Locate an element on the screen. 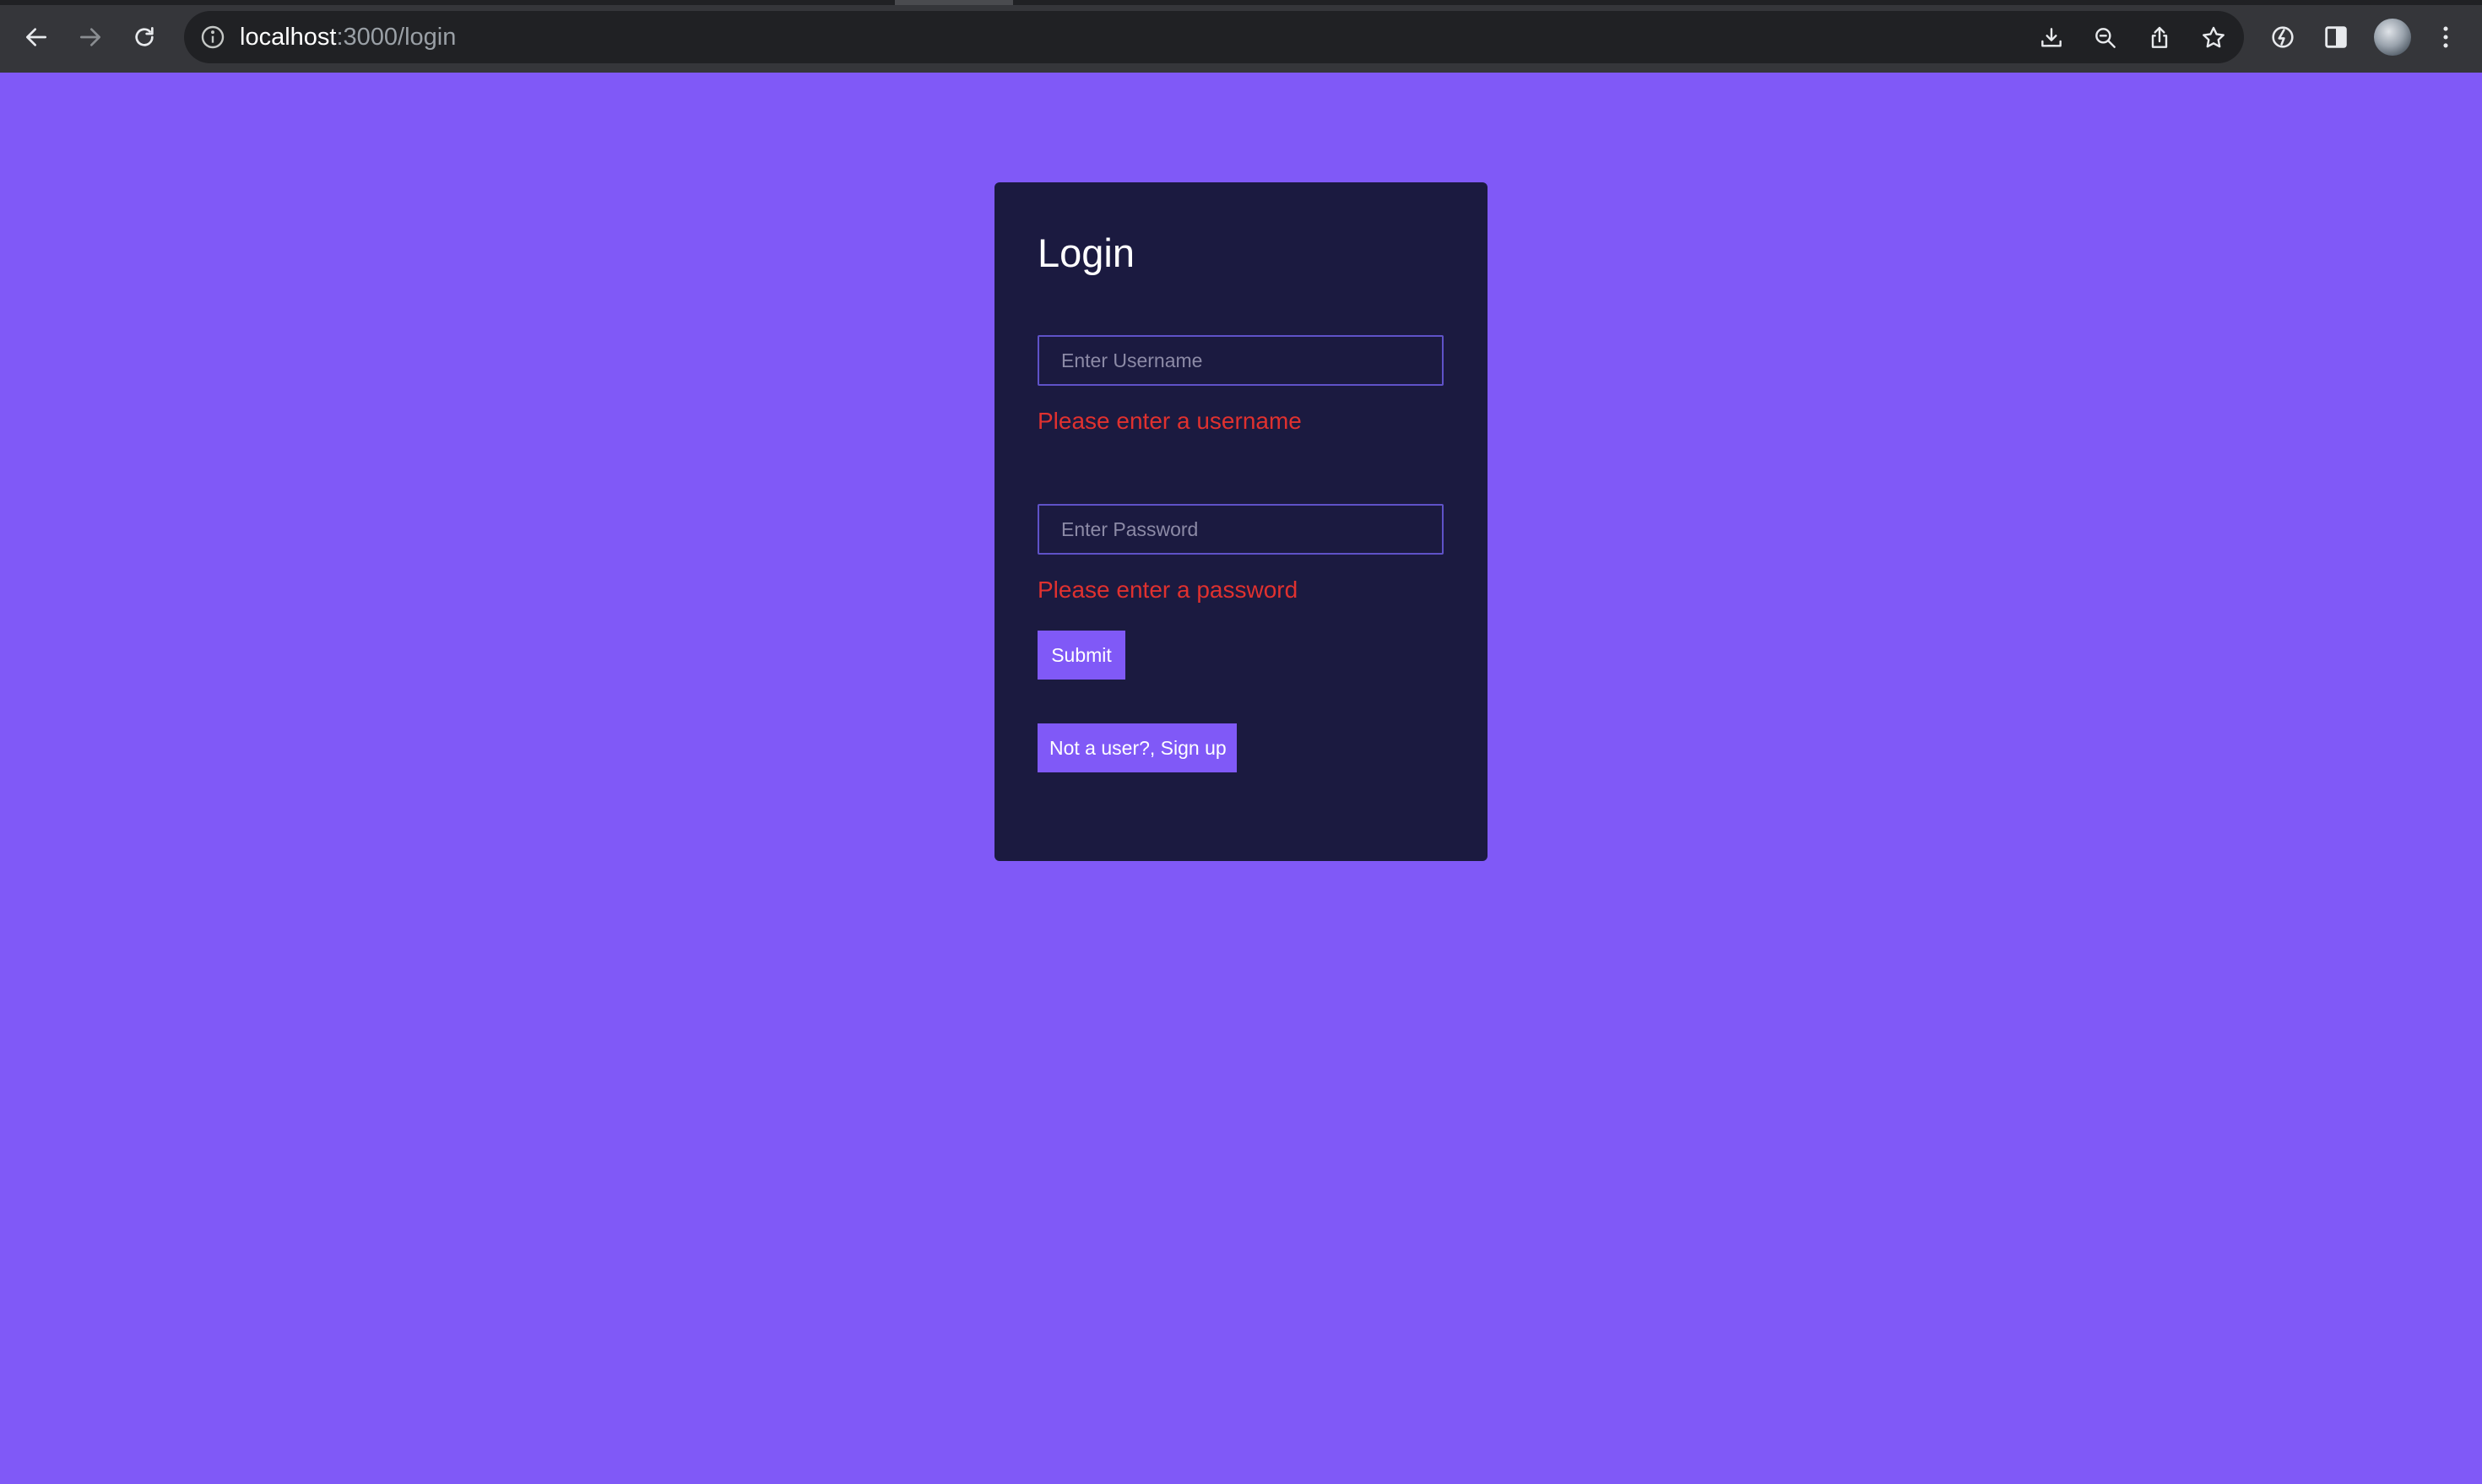 The height and width of the screenshot is (1484, 2482). zoom-icon is located at coordinates (2105, 38).